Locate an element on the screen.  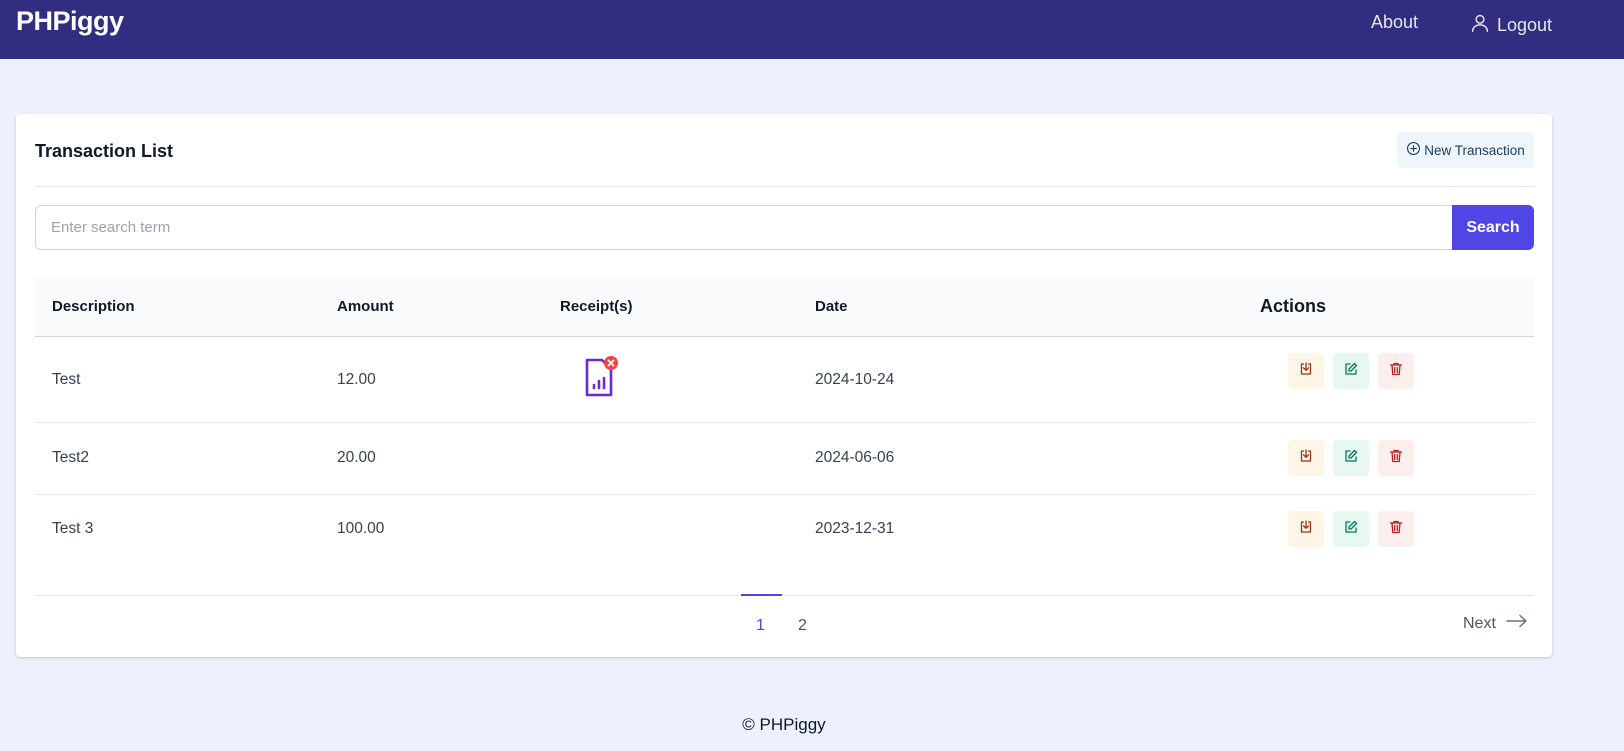
row-date: 2024-06-06 is located at coordinates (855, 457).